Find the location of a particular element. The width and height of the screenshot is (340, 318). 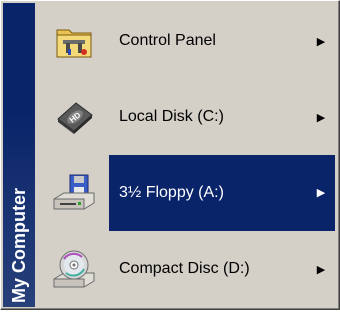

menu-item-label: 3½ Floppy (A:) is located at coordinates (208, 193).